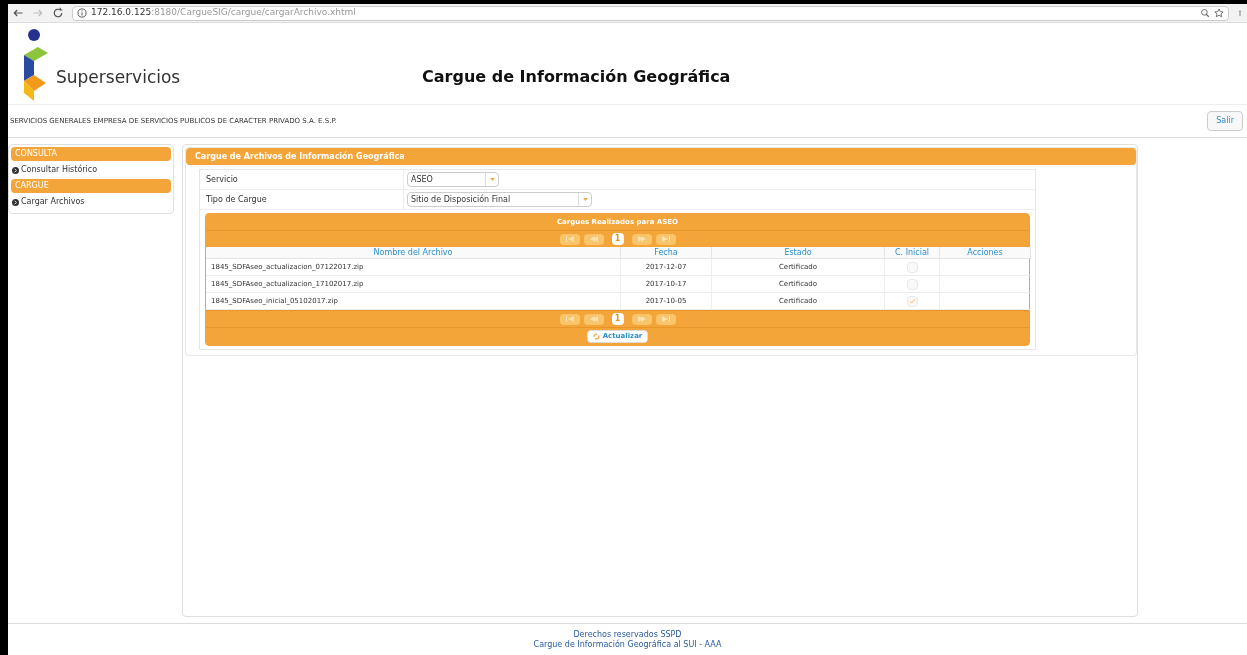 Image resolution: width=1247 pixels, height=655 pixels. Describe the element at coordinates (82, 13) in the screenshot. I see `info-icon` at that location.